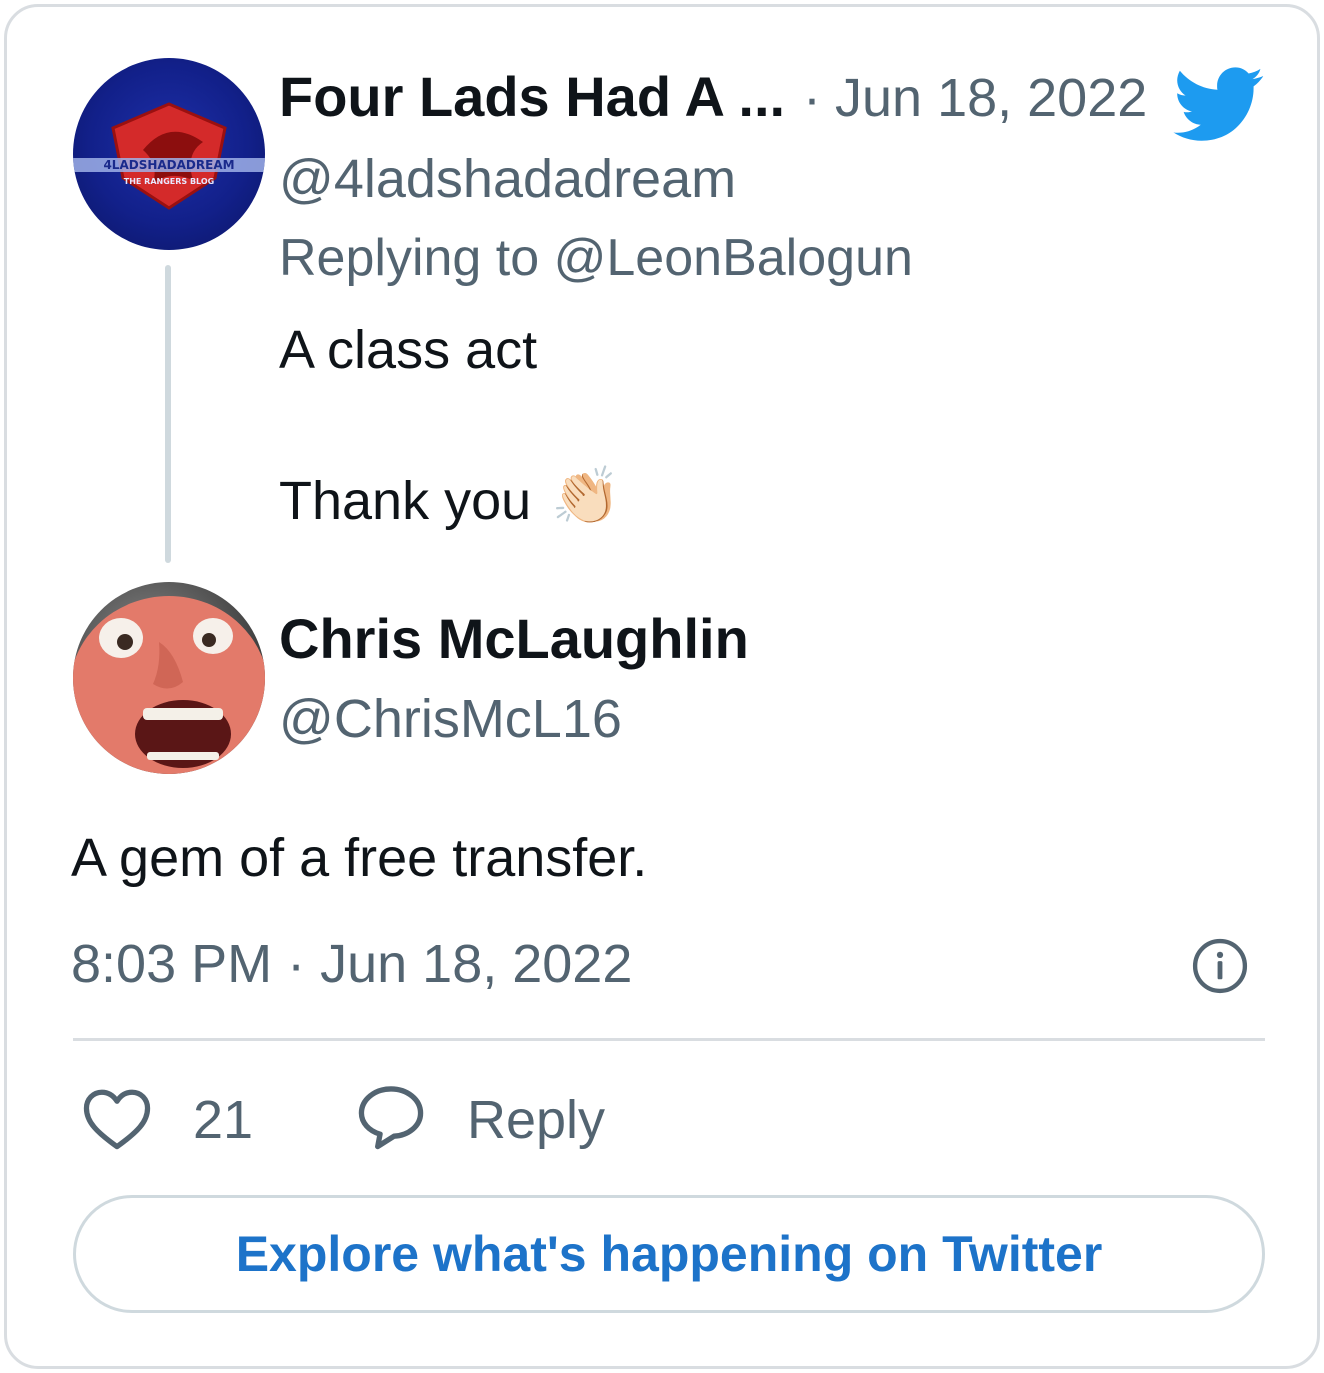 The image size is (1324, 1373). What do you see at coordinates (991, 98) in the screenshot?
I see `parent-date: Jun 18, 2022` at bounding box center [991, 98].